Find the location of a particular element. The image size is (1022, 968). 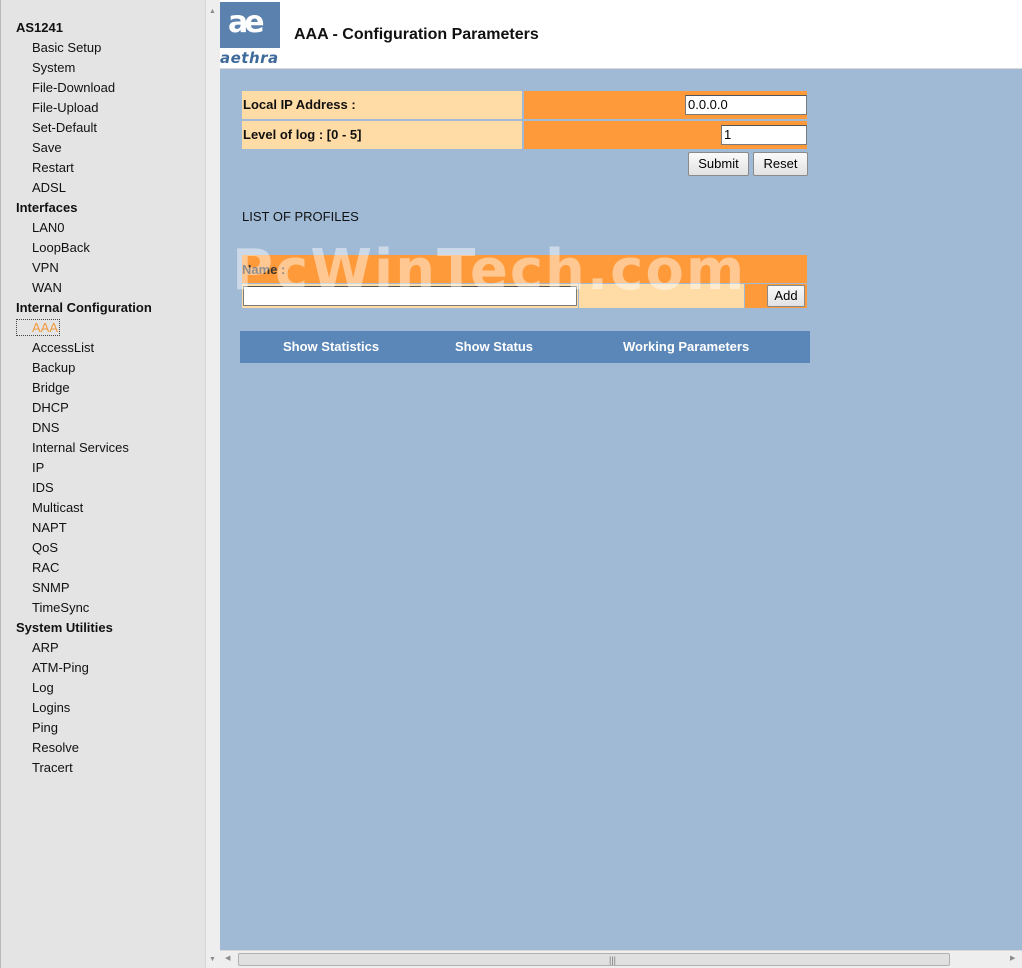

nav-item-resolve: Resolve is located at coordinates (55, 747).